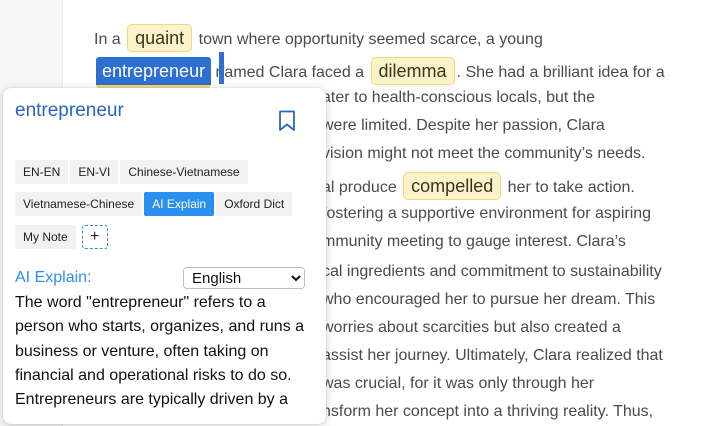  What do you see at coordinates (459, 97) in the screenshot?
I see `article-line: ater to health-conscious locals, but the` at bounding box center [459, 97].